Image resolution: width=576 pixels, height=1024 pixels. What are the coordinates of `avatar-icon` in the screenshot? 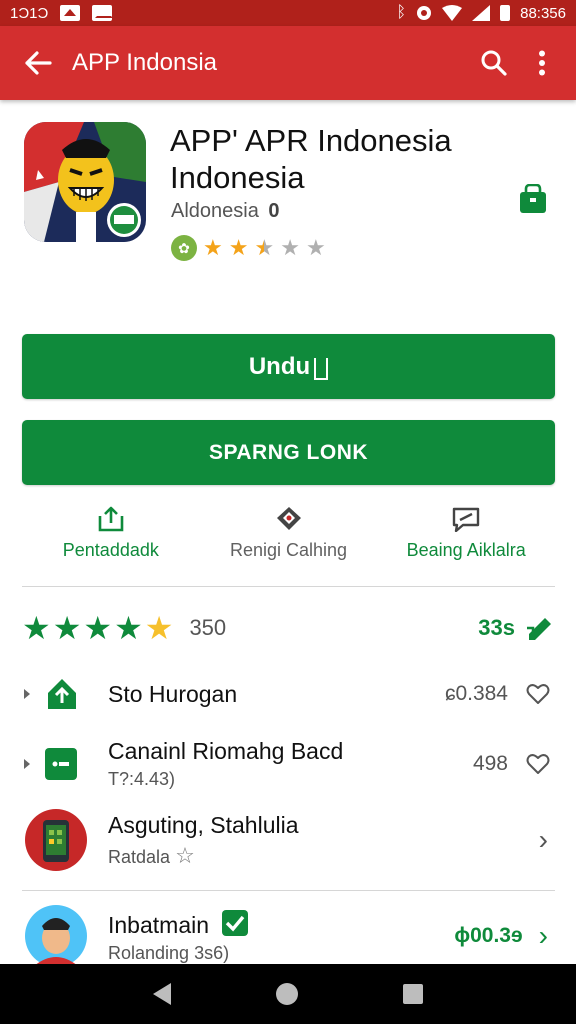 It's located at (56, 936).